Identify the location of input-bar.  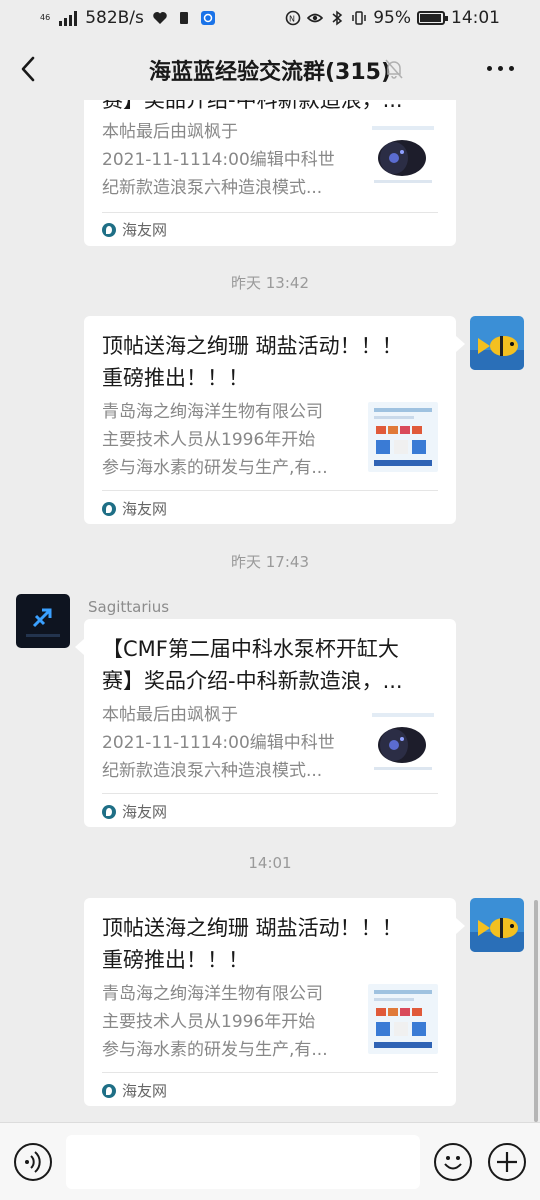
(270, 1161).